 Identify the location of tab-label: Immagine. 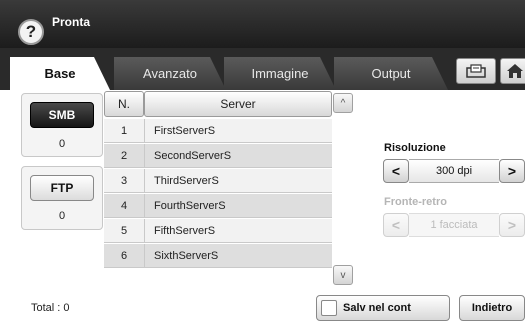
(280, 73).